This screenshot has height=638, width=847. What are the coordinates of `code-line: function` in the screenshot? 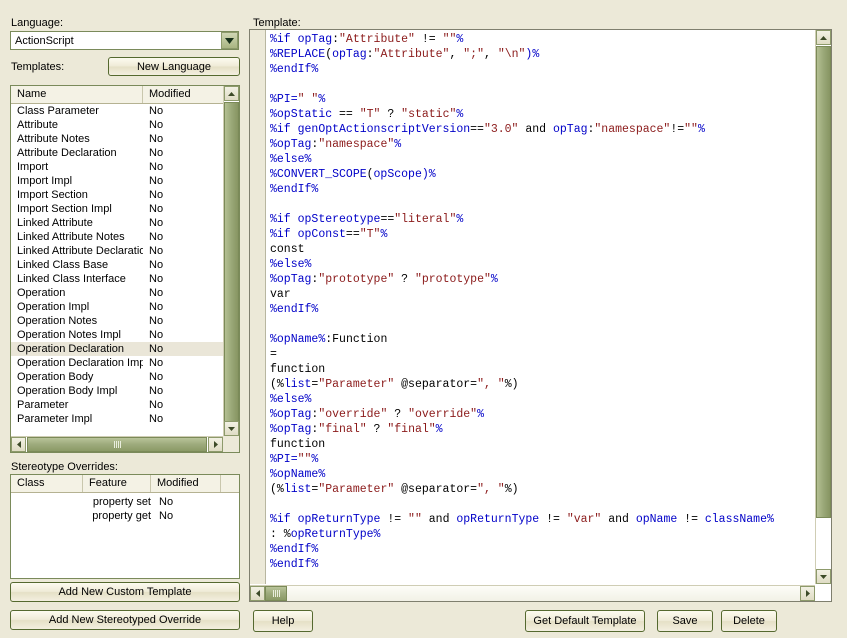 It's located at (542, 369).